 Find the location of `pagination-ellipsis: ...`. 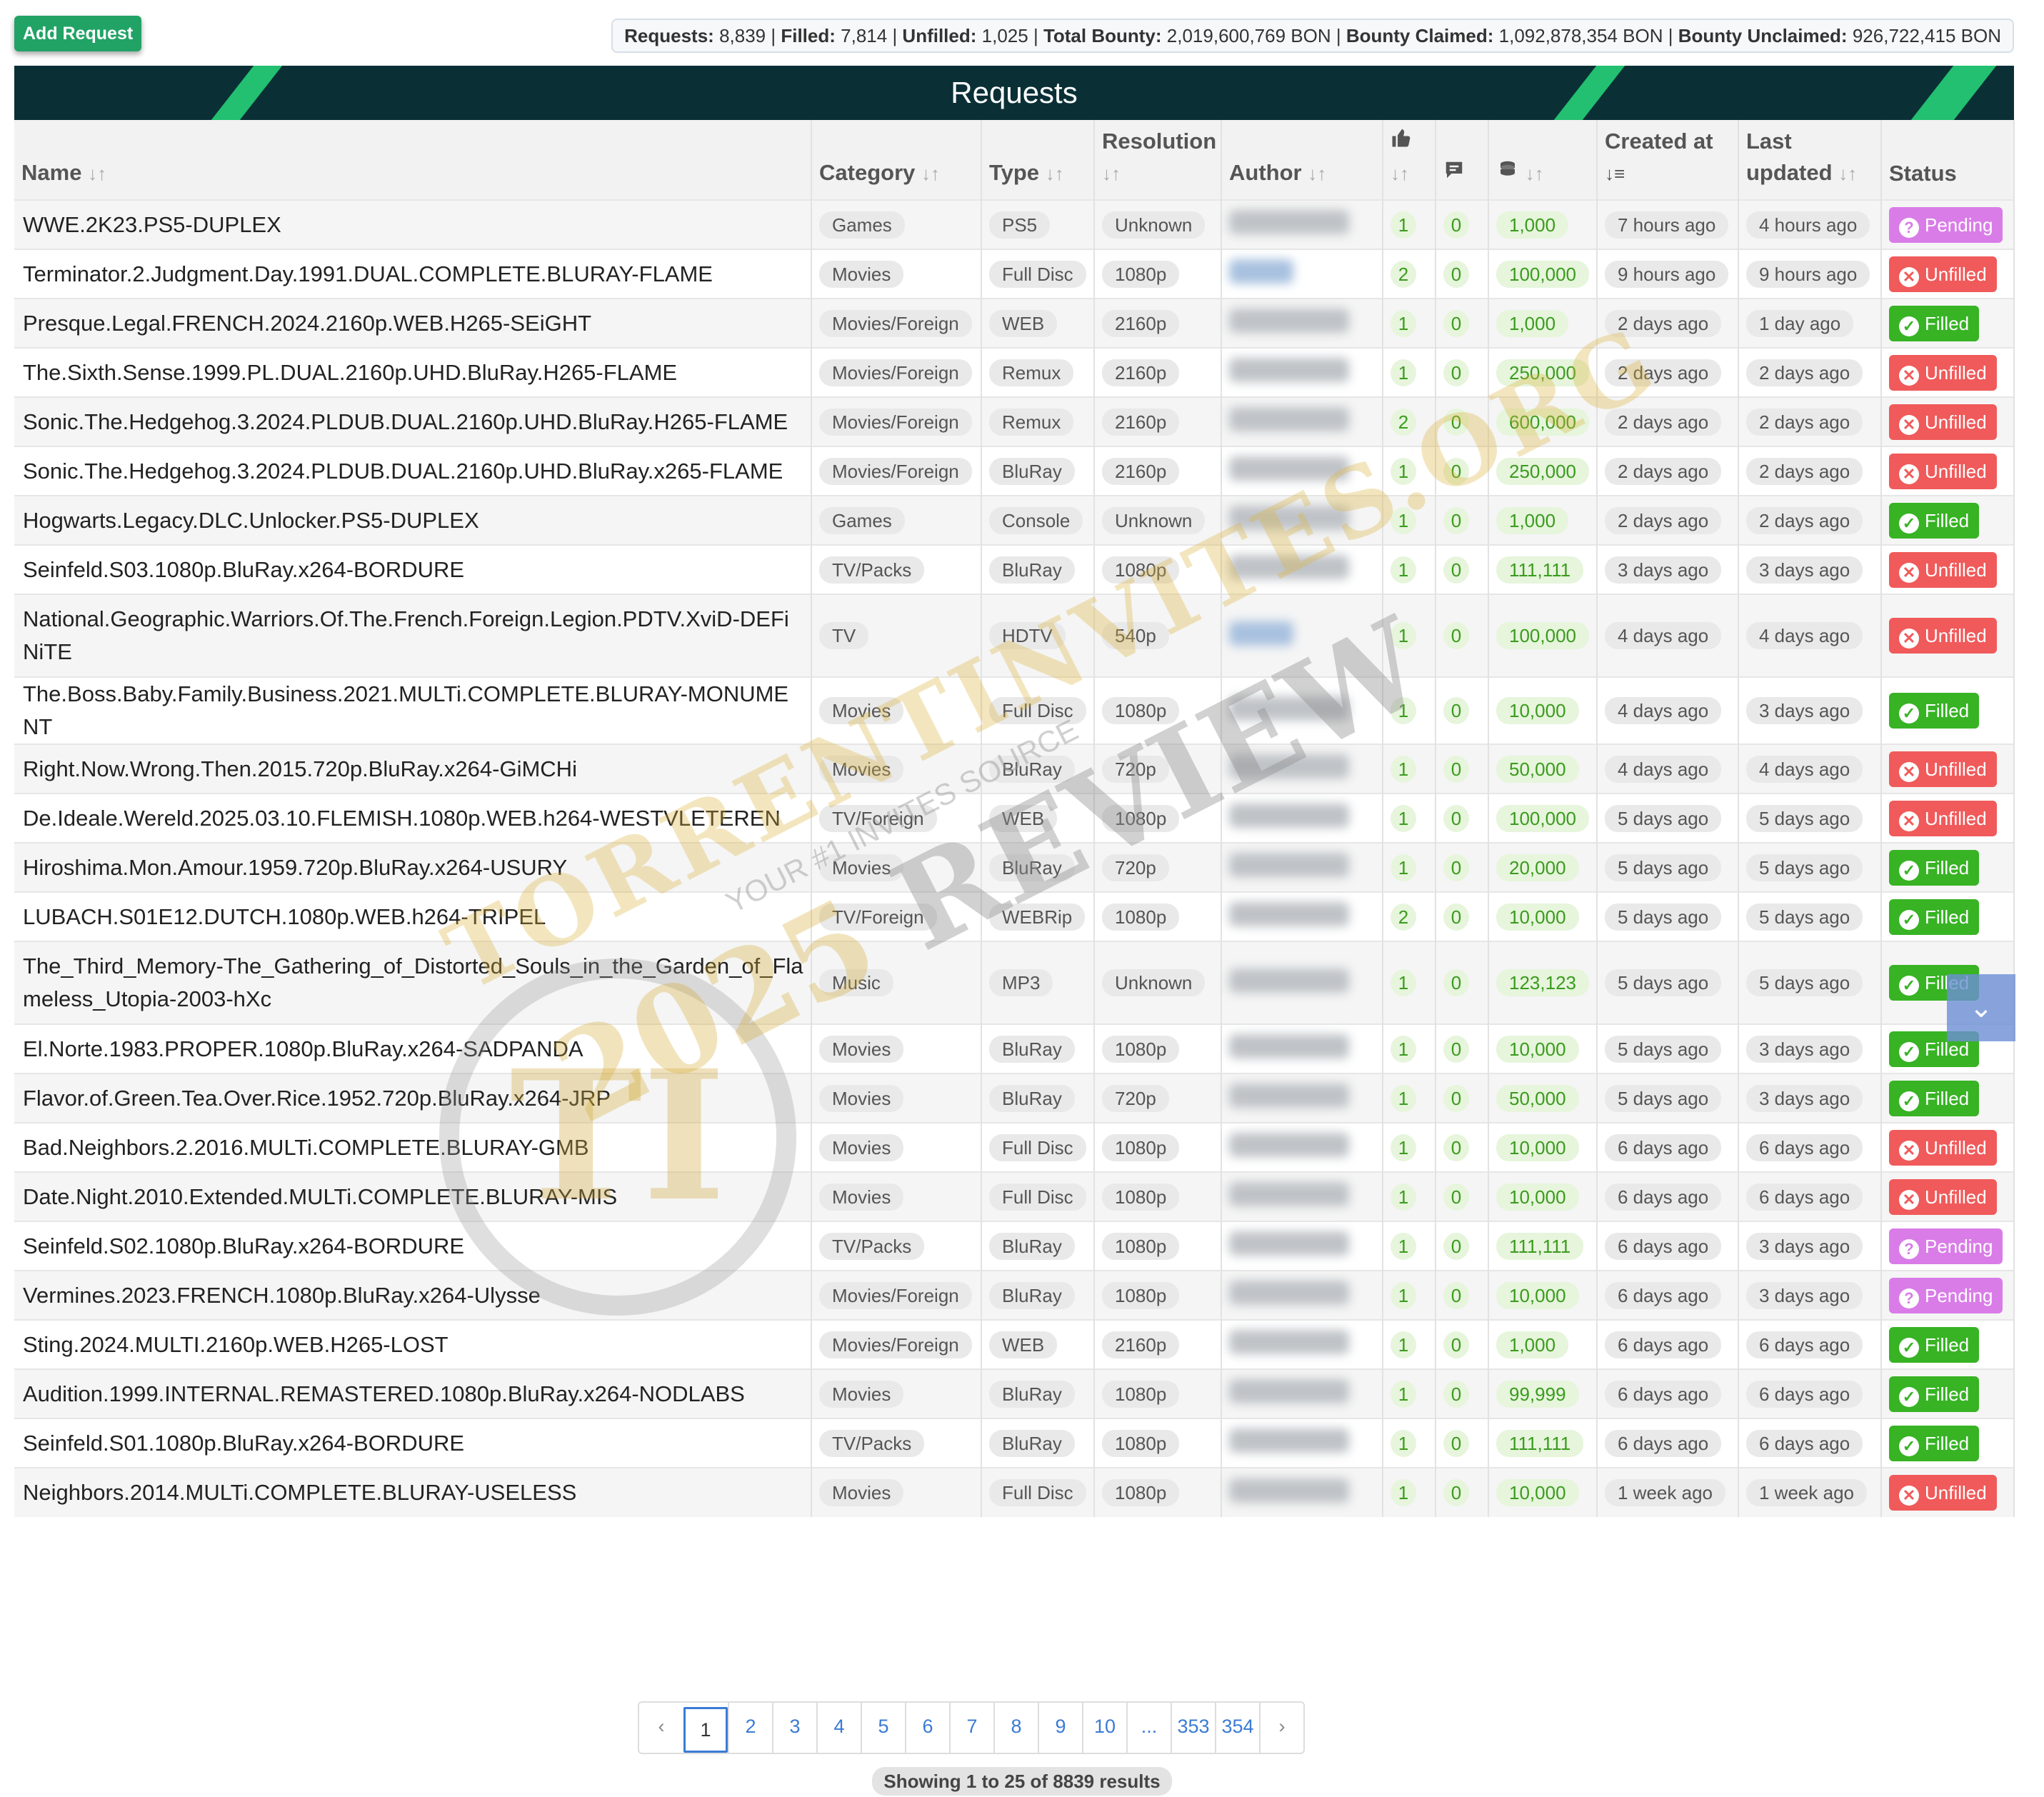

pagination-ellipsis: ... is located at coordinates (1148, 1728).